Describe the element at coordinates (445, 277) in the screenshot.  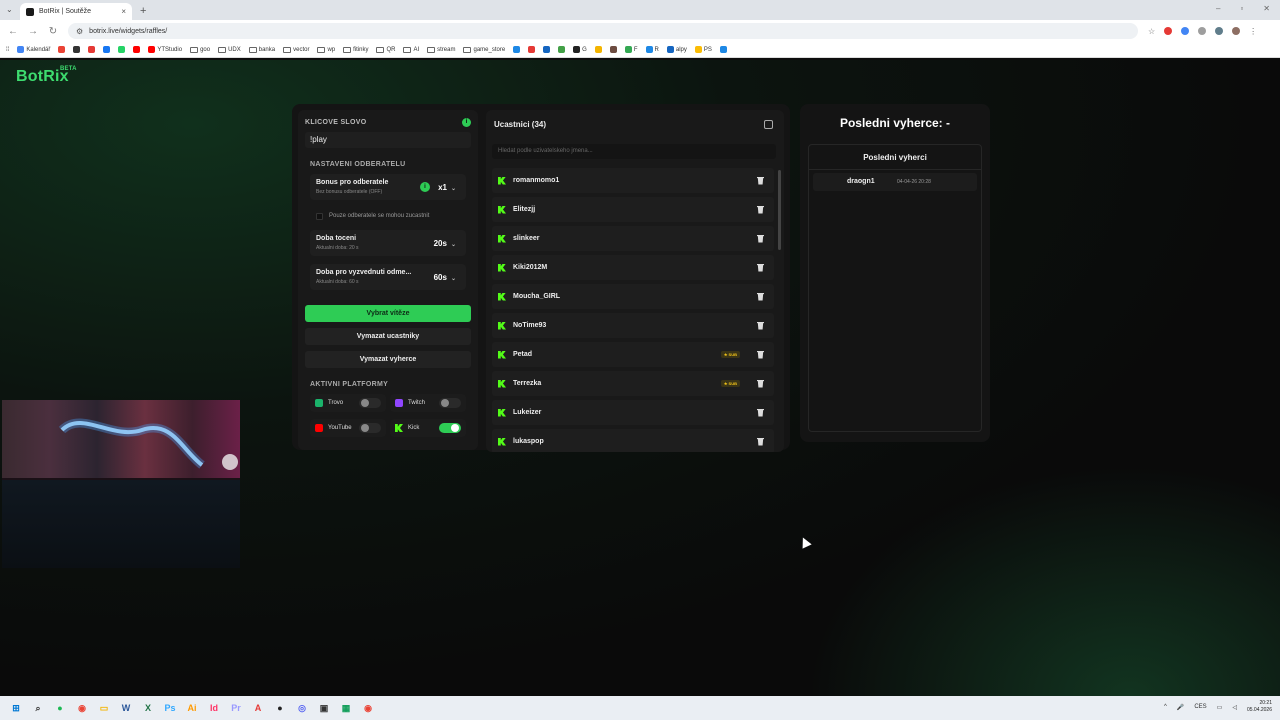
I see `claim-time-select: 60s ⌄` at that location.